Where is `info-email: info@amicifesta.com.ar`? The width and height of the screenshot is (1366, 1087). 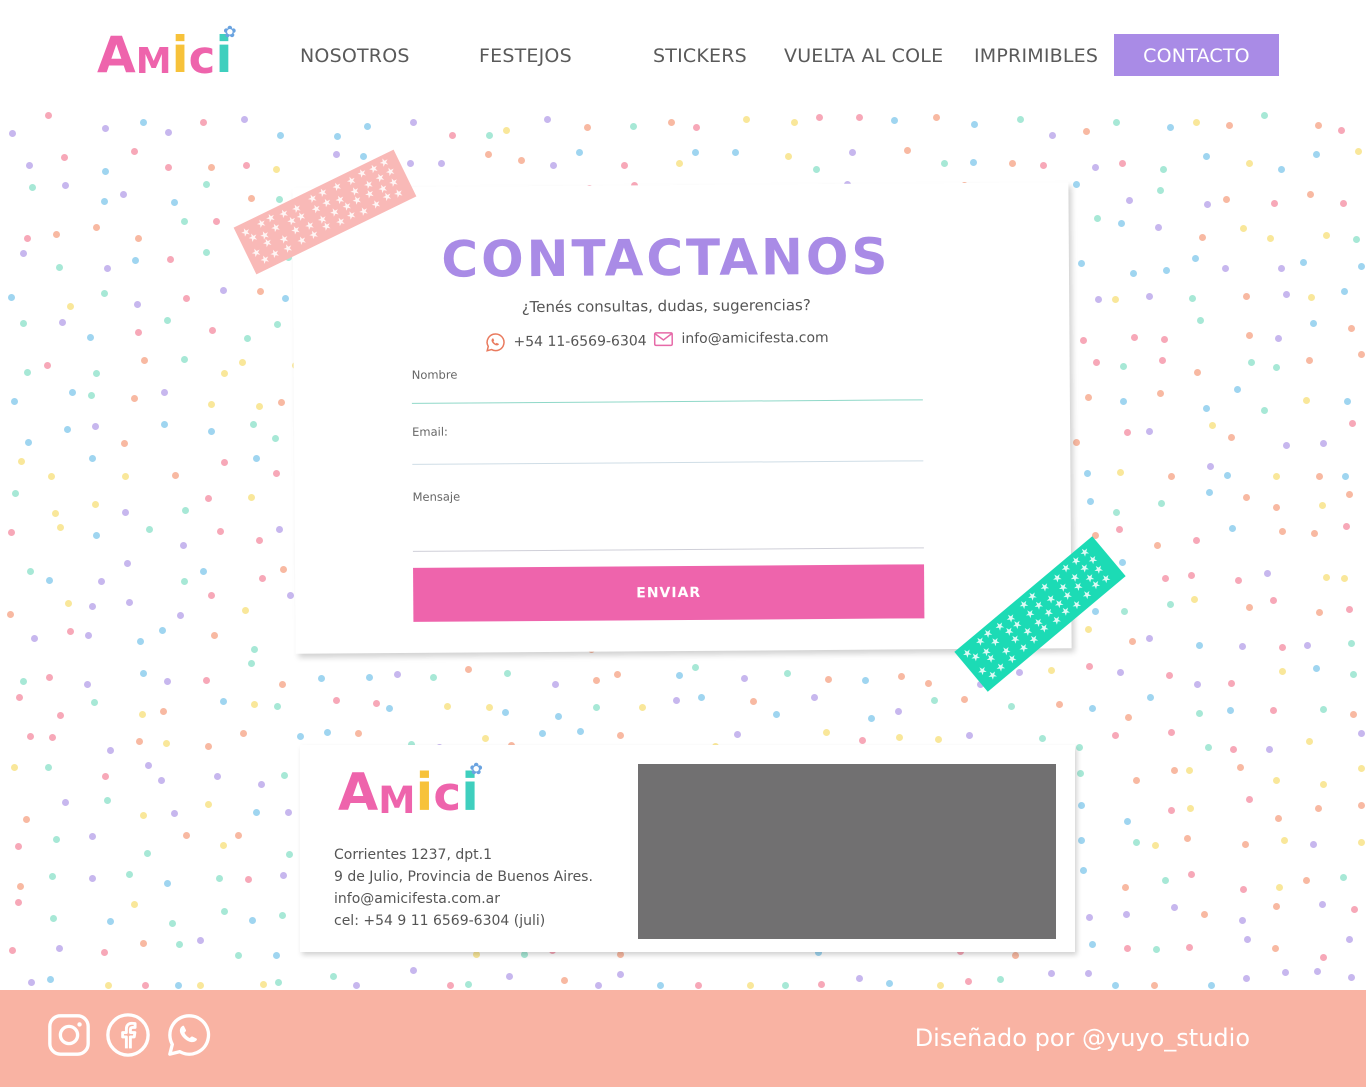 info-email: info@amicifesta.com.ar is located at coordinates (417, 899).